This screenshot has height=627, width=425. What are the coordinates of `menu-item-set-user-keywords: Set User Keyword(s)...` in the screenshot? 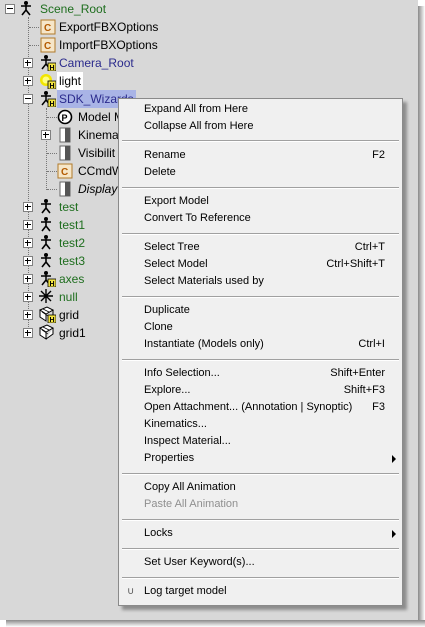 It's located at (260, 562).